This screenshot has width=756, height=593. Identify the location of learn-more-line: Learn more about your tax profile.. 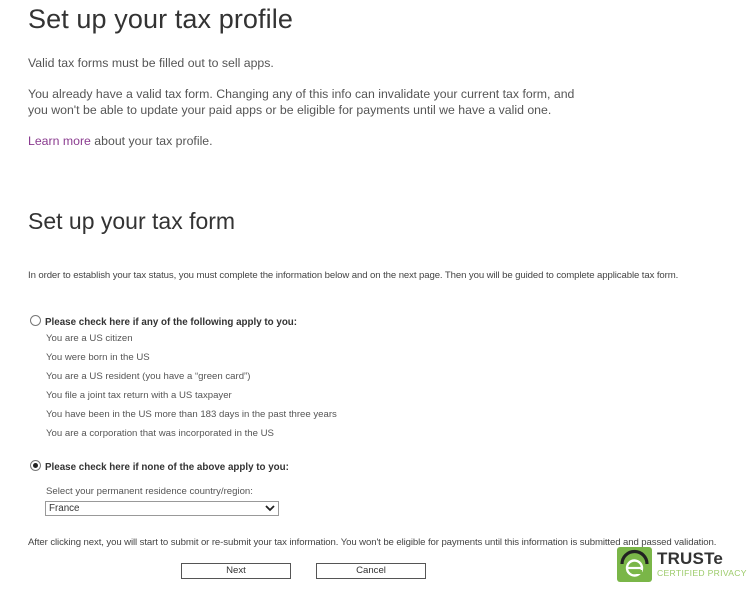
(120, 141).